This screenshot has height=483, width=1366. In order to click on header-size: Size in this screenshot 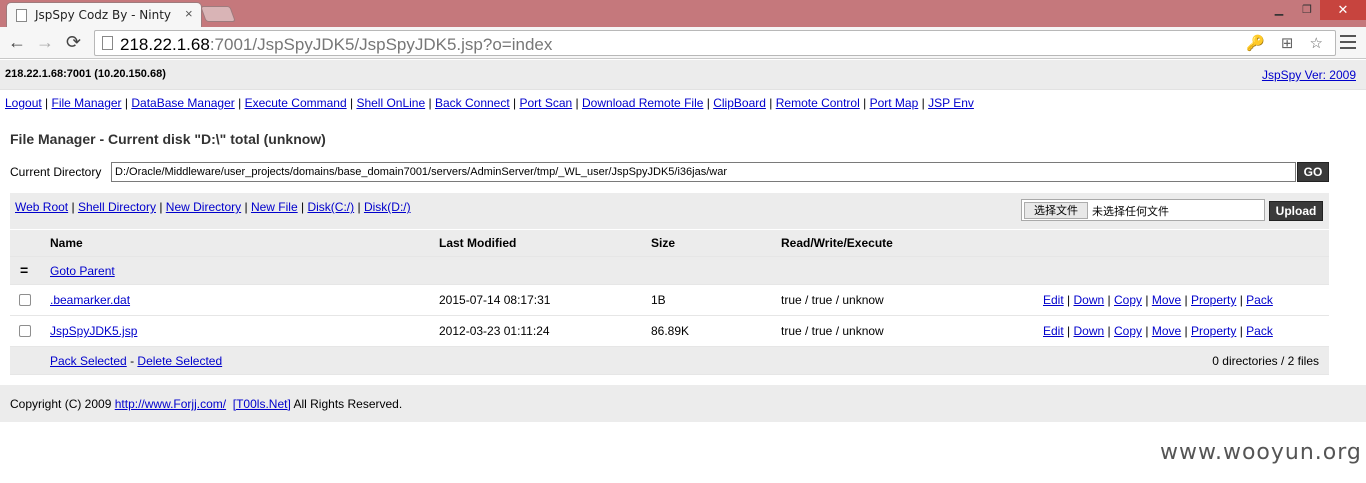, I will do `click(663, 243)`.